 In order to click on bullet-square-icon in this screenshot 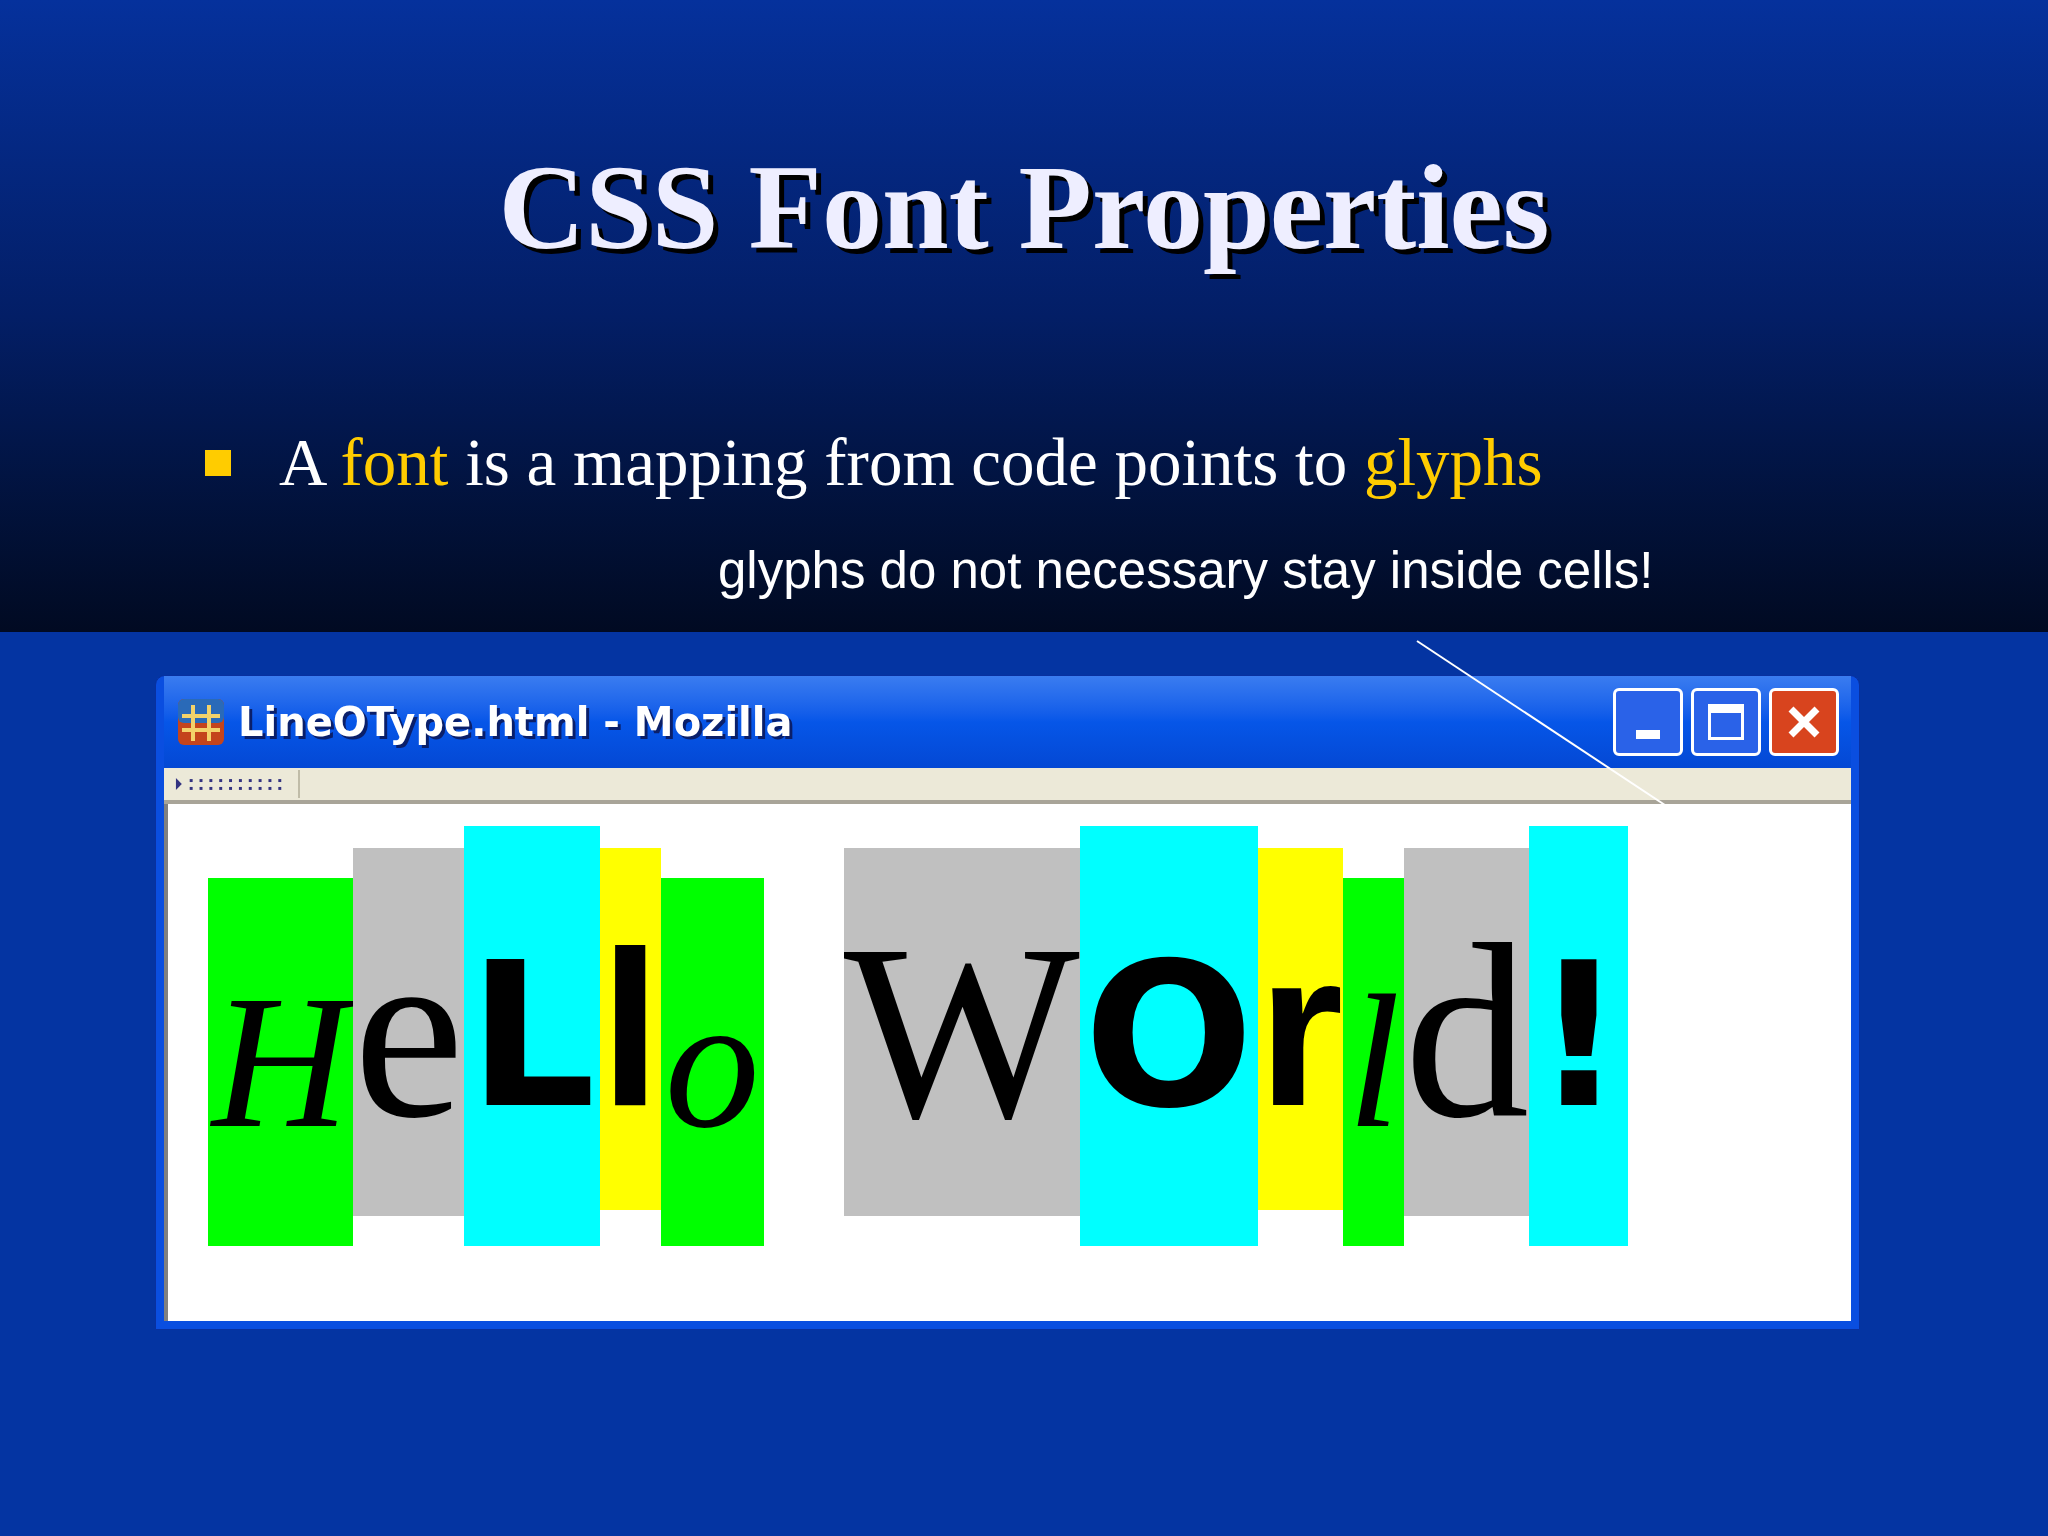, I will do `click(218, 462)`.